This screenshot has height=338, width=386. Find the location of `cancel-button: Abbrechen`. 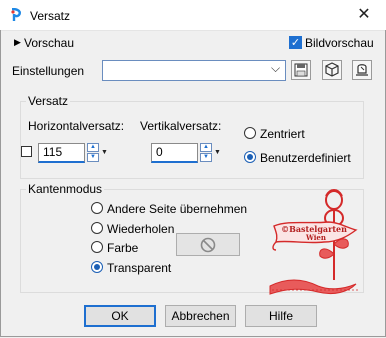

cancel-button: Abbrechen is located at coordinates (200, 316).